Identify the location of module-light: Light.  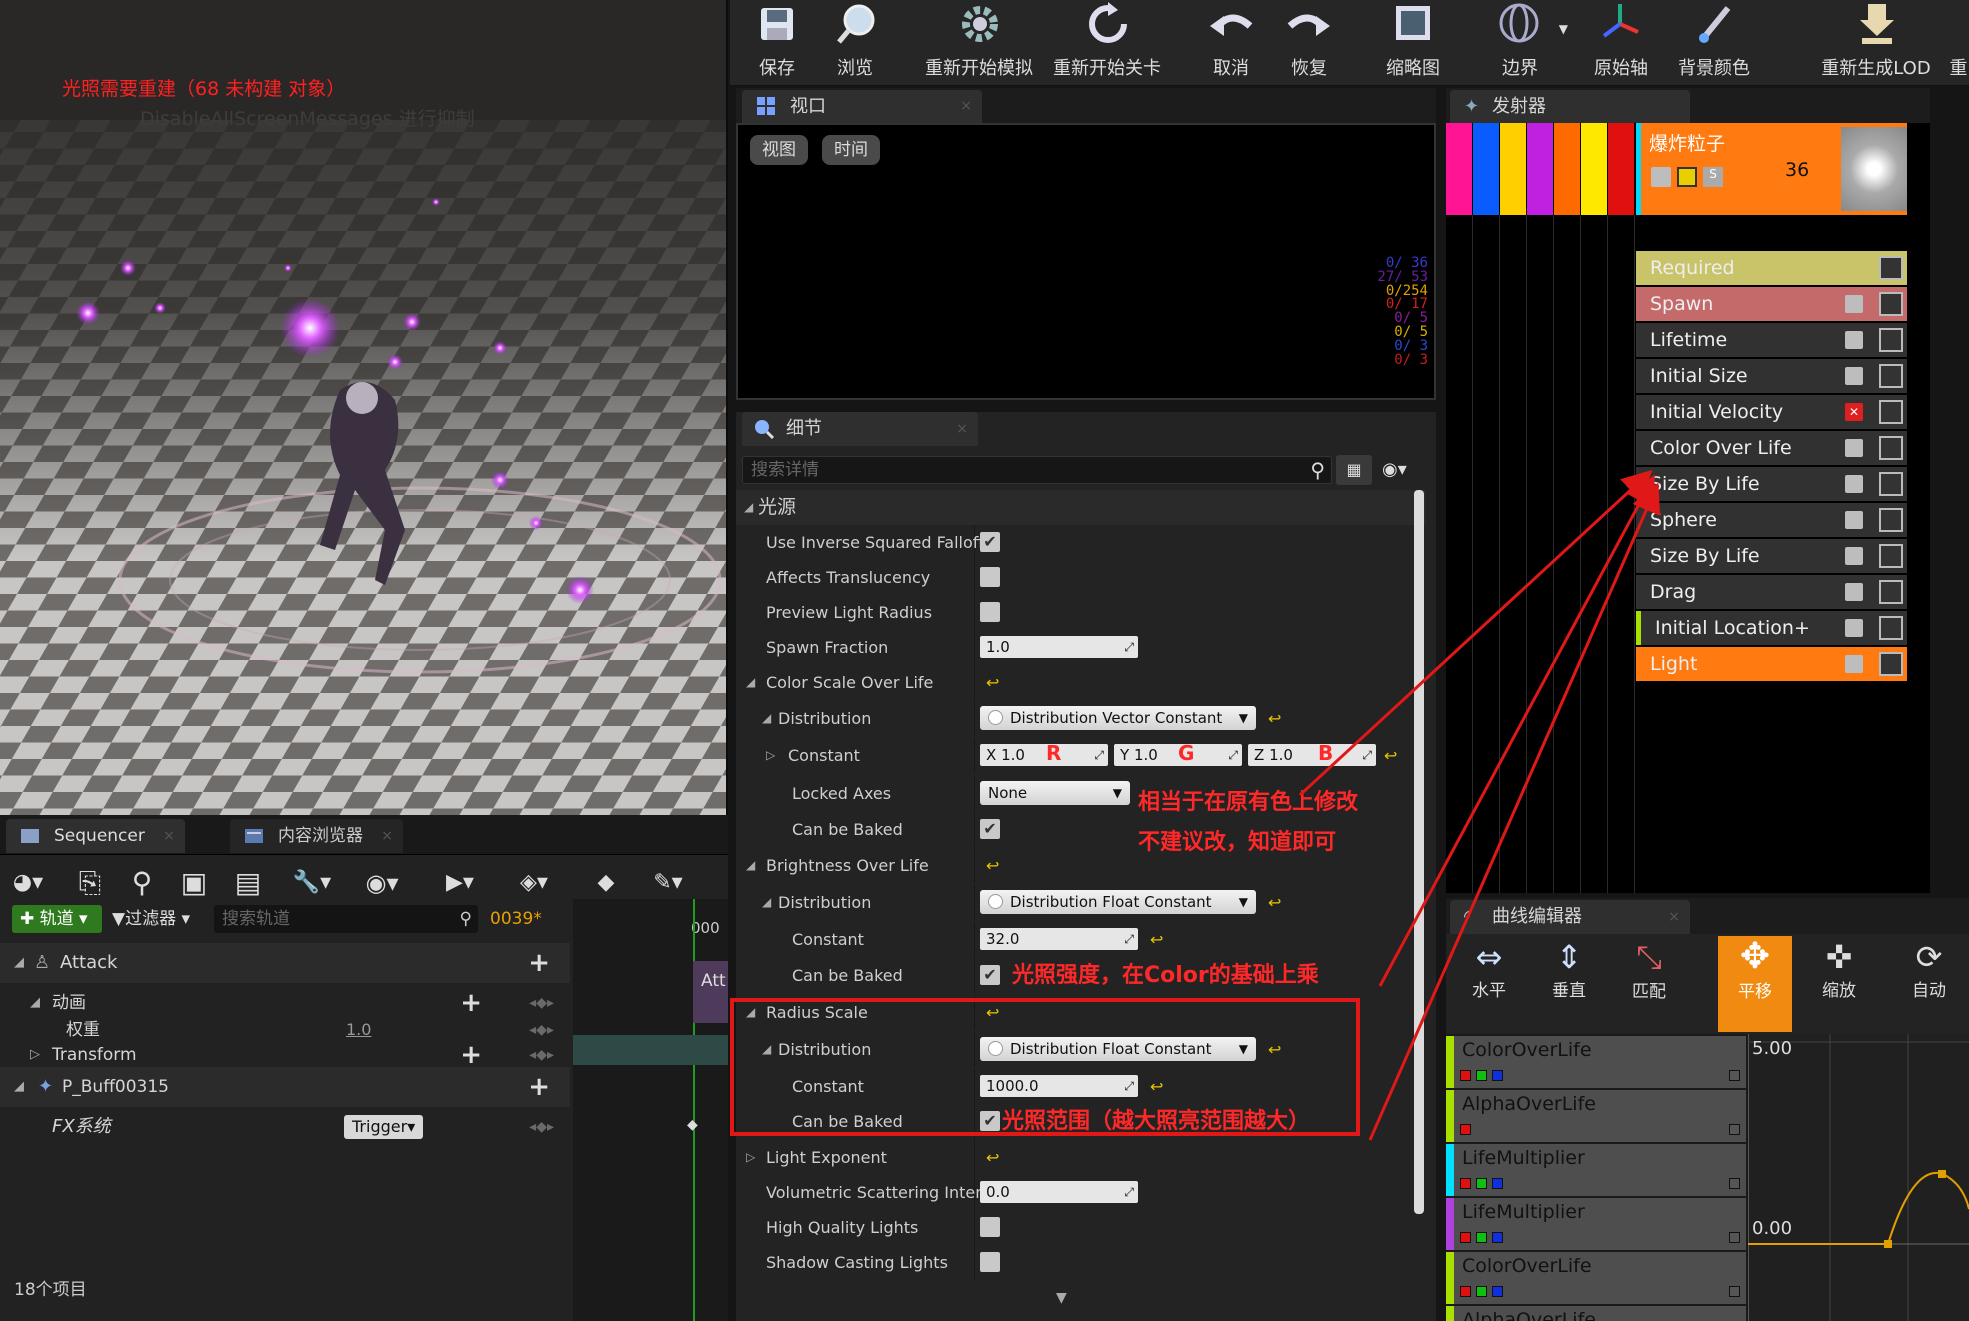
(1771, 664).